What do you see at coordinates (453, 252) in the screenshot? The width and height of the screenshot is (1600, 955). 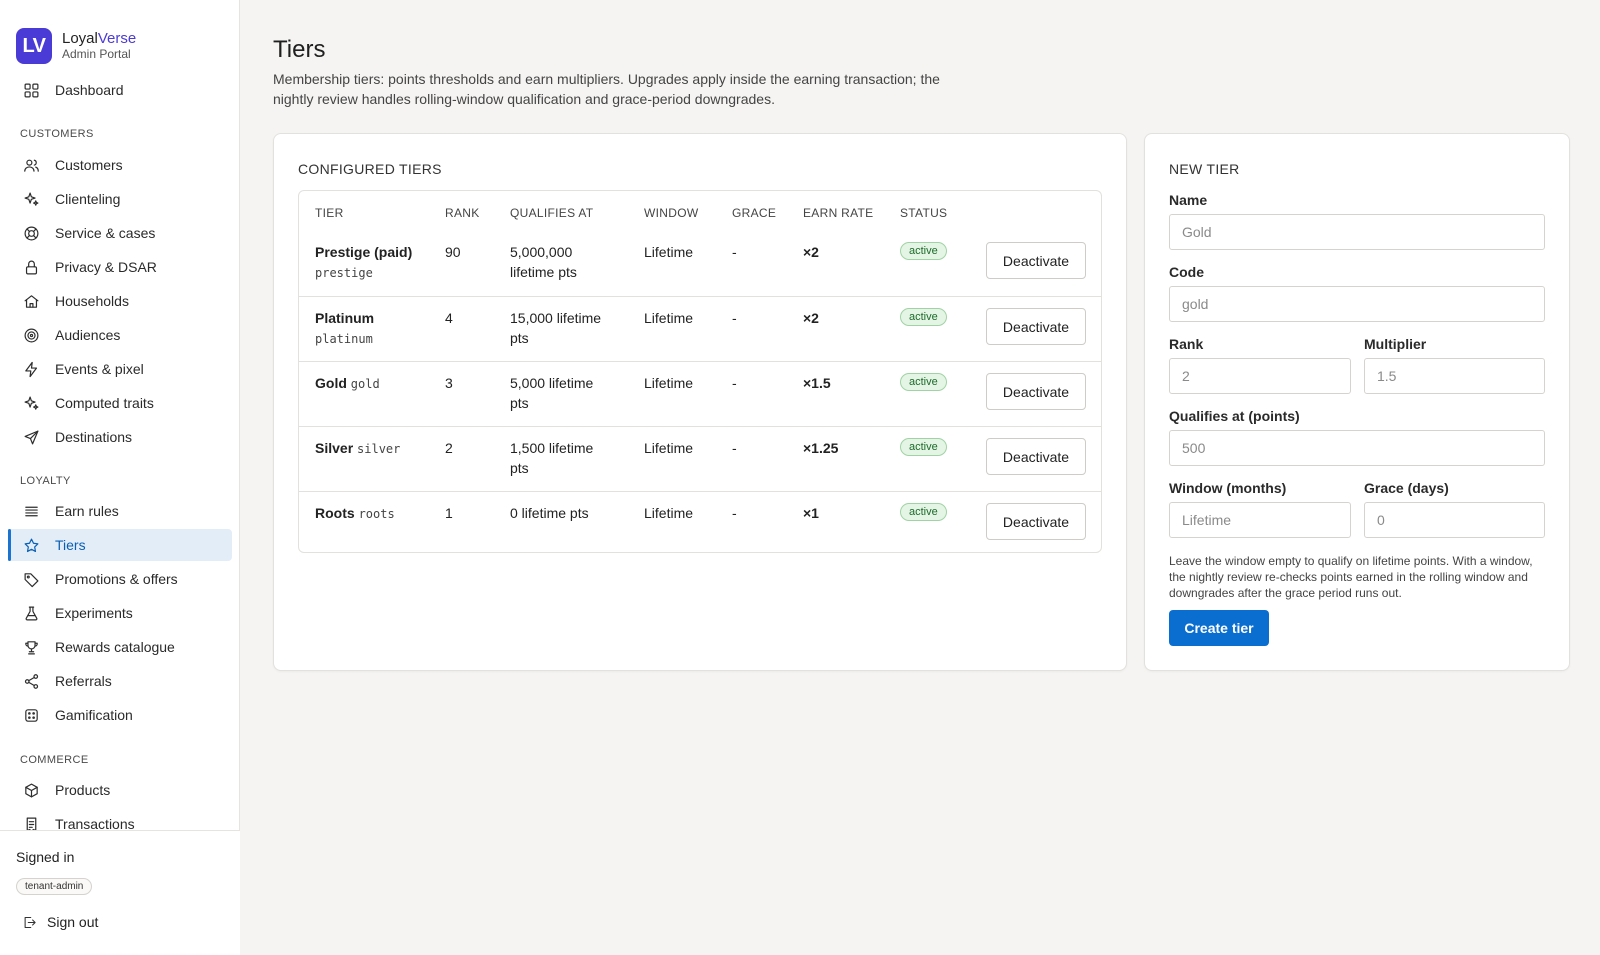 I see `rank-cell: 90` at bounding box center [453, 252].